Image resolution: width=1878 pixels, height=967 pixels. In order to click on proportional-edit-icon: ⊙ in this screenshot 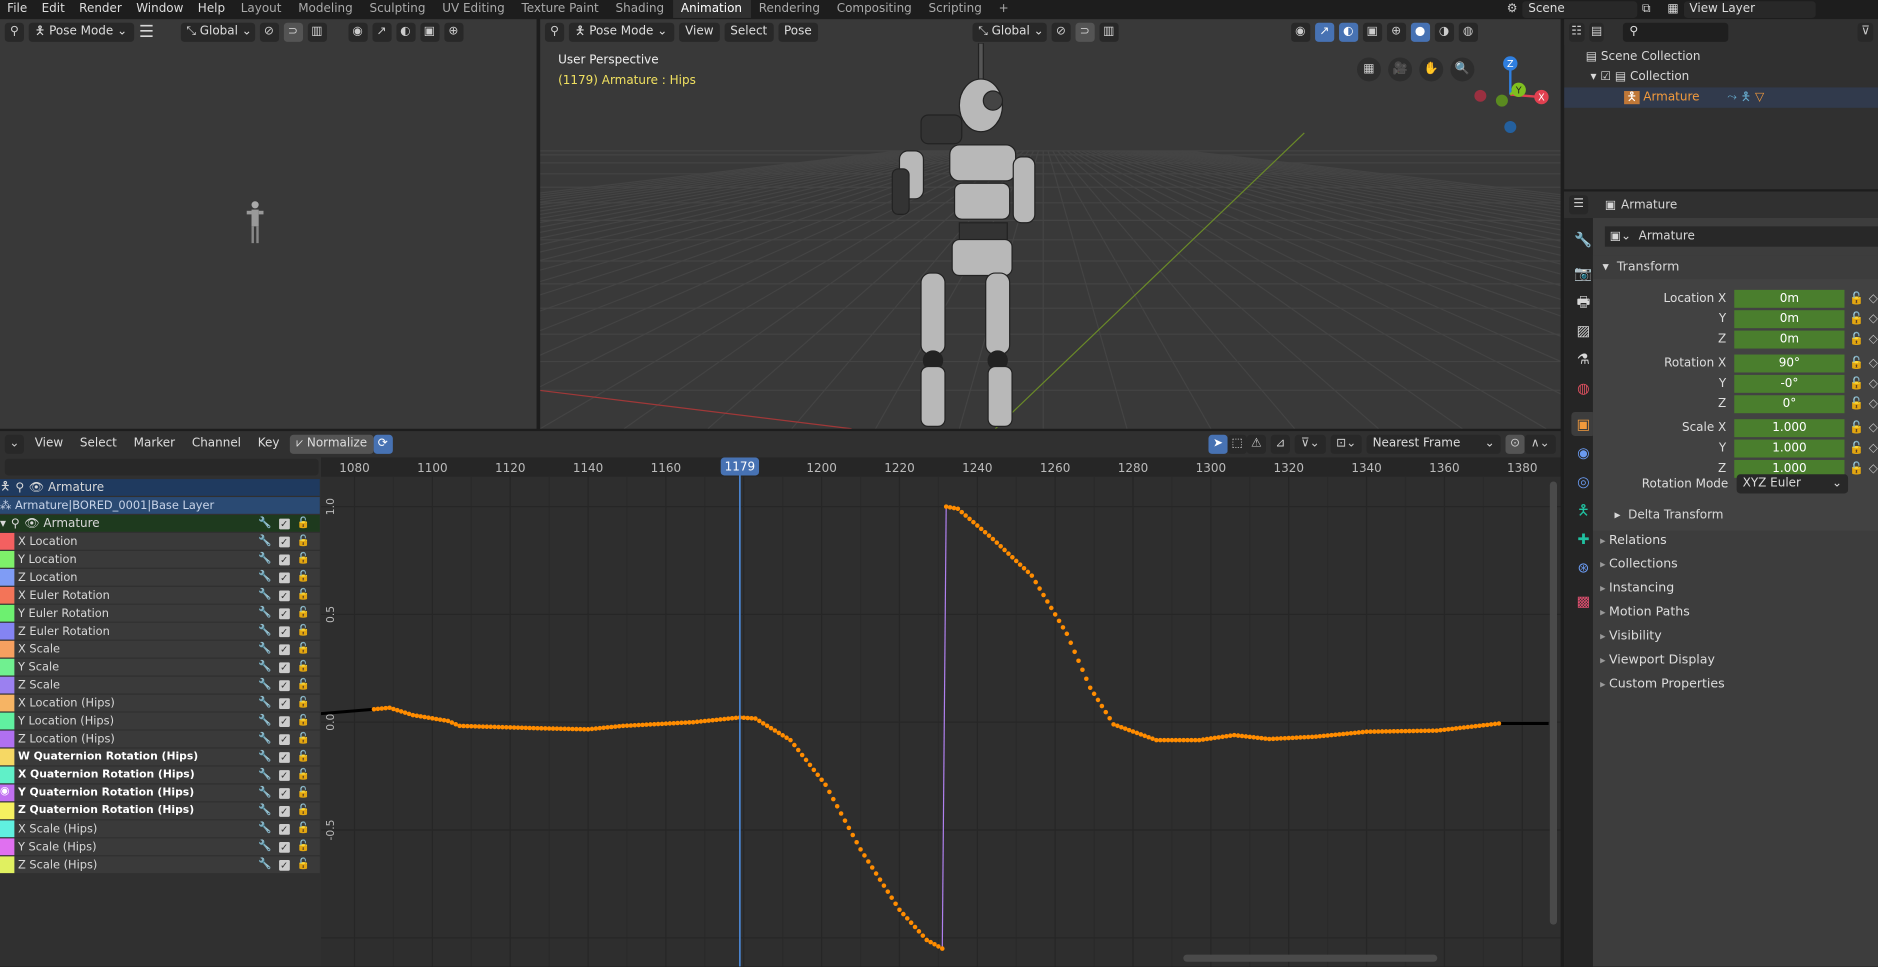, I will do `click(1515, 444)`.